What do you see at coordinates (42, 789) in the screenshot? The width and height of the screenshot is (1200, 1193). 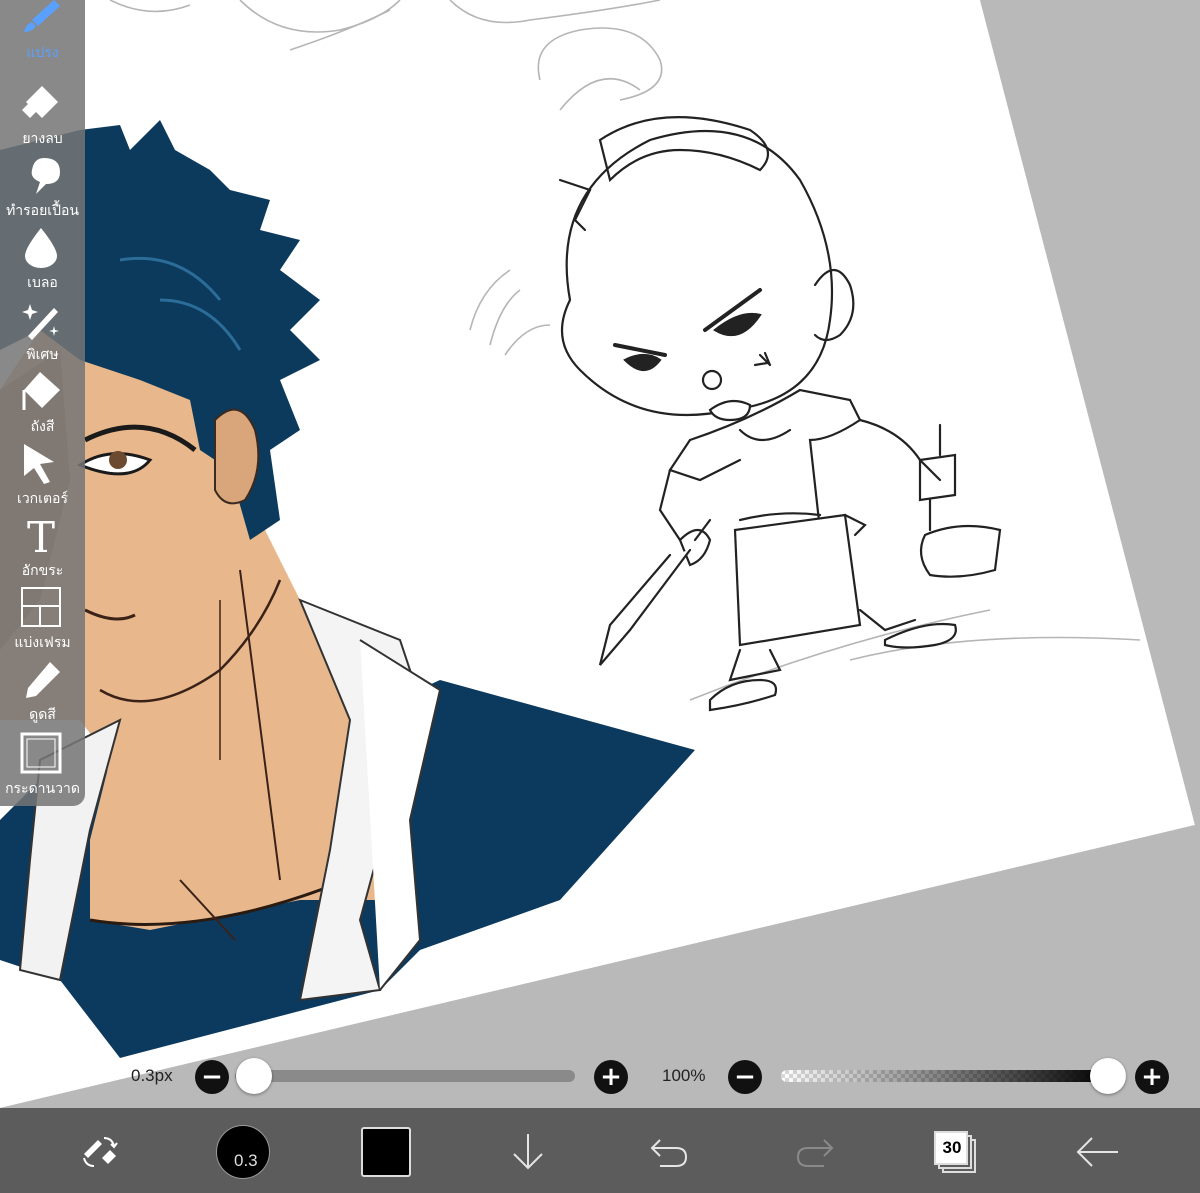 I see `tool-canvas-label: กระดานวาด` at bounding box center [42, 789].